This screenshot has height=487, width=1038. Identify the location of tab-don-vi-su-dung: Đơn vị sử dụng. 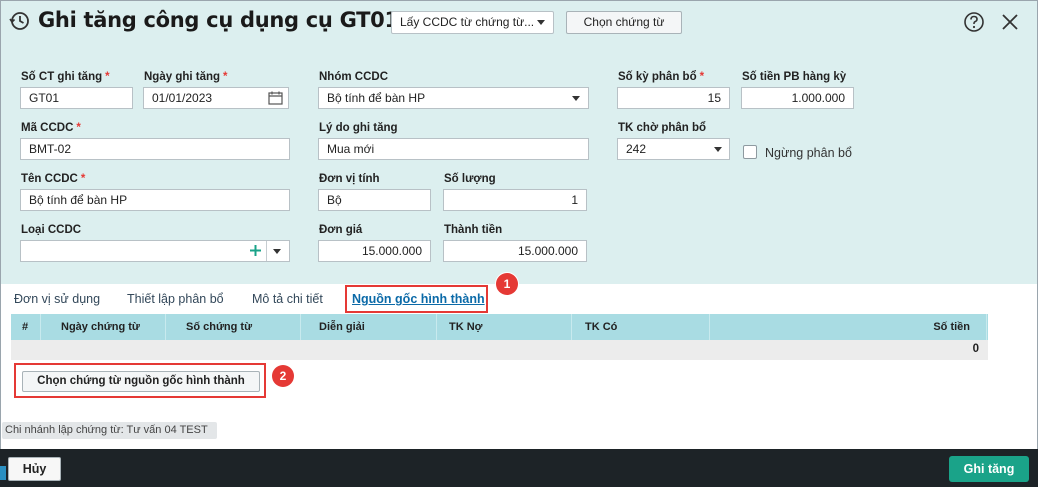
(57, 299).